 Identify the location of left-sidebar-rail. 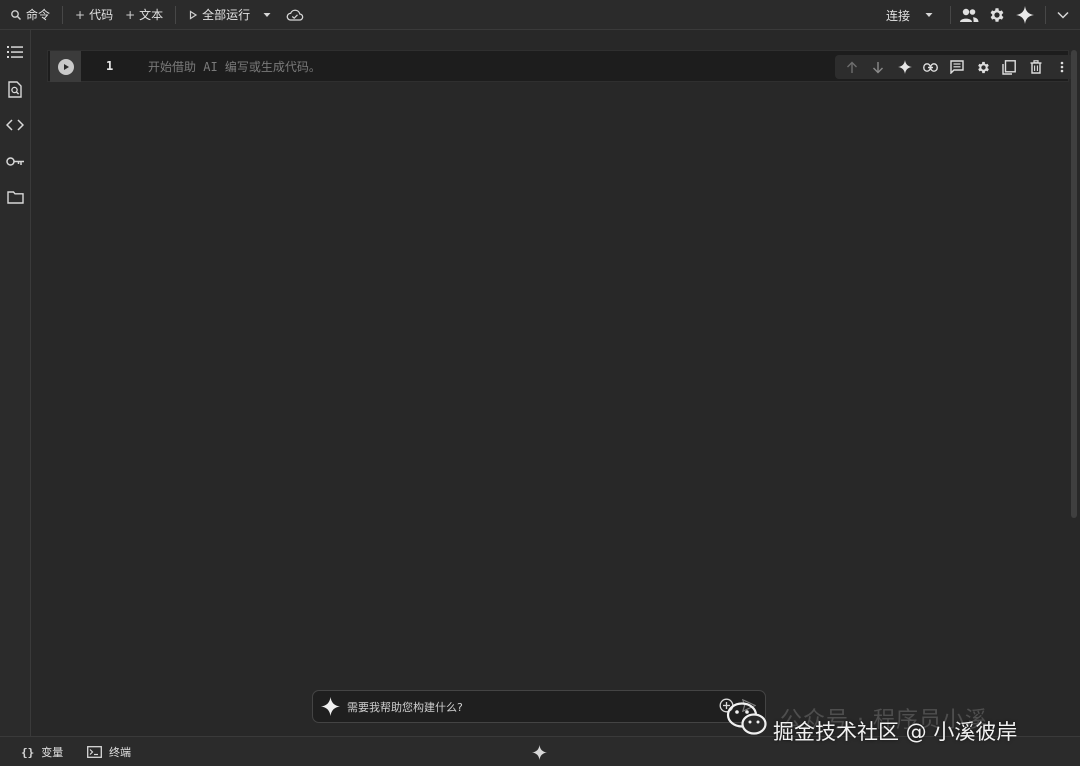
(15, 383).